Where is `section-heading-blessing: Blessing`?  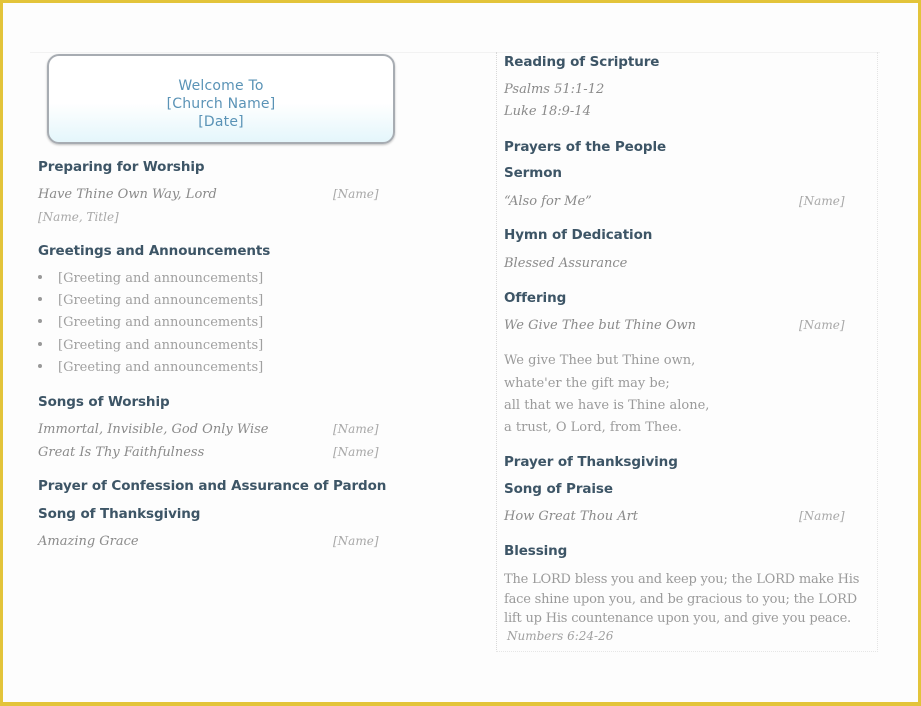
section-heading-blessing: Blessing is located at coordinates (536, 551).